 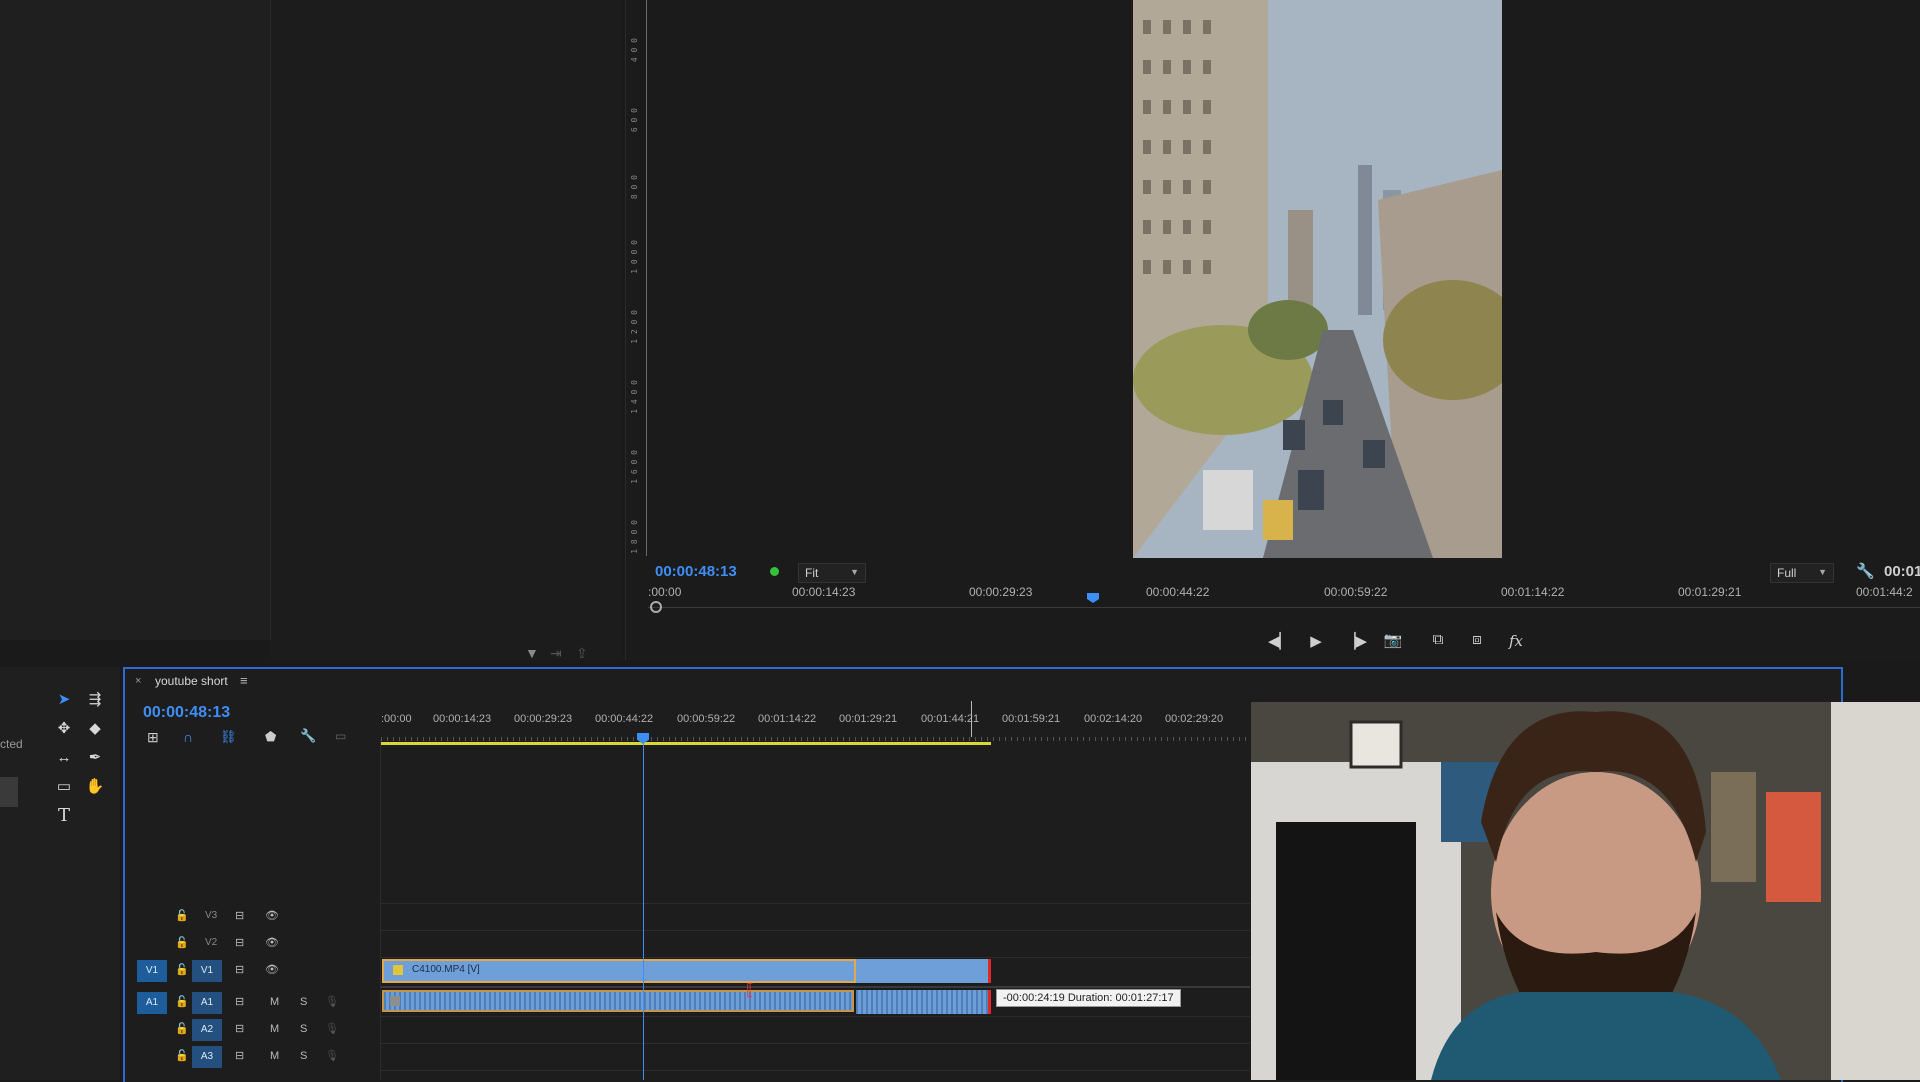 I want to click on play-icon: ▶, so click(x=1316, y=641).